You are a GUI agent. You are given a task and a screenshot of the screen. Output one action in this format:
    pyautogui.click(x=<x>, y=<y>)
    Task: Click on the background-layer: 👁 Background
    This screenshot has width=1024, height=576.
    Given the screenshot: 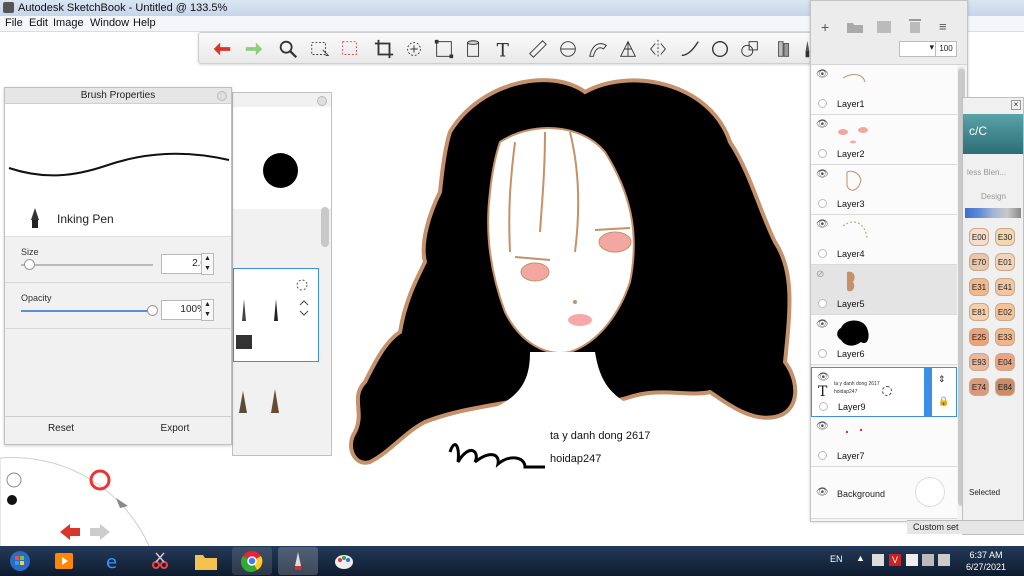 What is the action you would take?
    pyautogui.click(x=884, y=493)
    